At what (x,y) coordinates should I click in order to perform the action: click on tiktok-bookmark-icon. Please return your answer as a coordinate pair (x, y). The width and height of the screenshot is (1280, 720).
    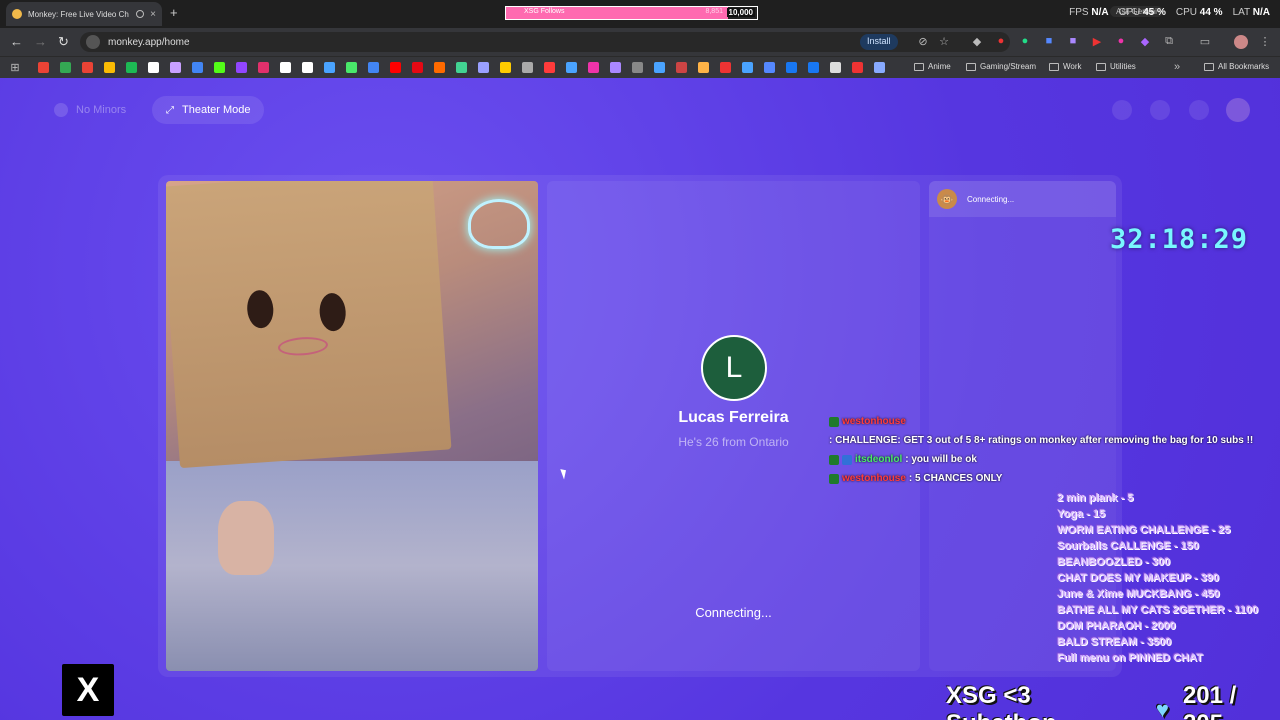
    Looking at the image, I should click on (307, 67).